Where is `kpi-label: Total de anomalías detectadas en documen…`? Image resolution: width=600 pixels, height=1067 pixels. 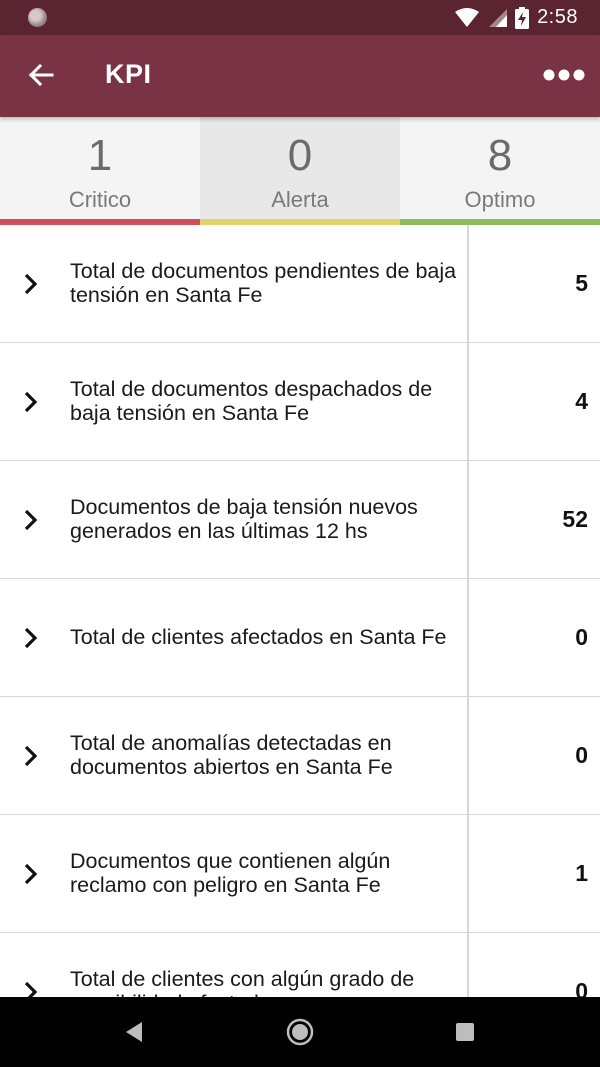
kpi-label: Total de anomalías detectadas en documen… is located at coordinates (231, 755).